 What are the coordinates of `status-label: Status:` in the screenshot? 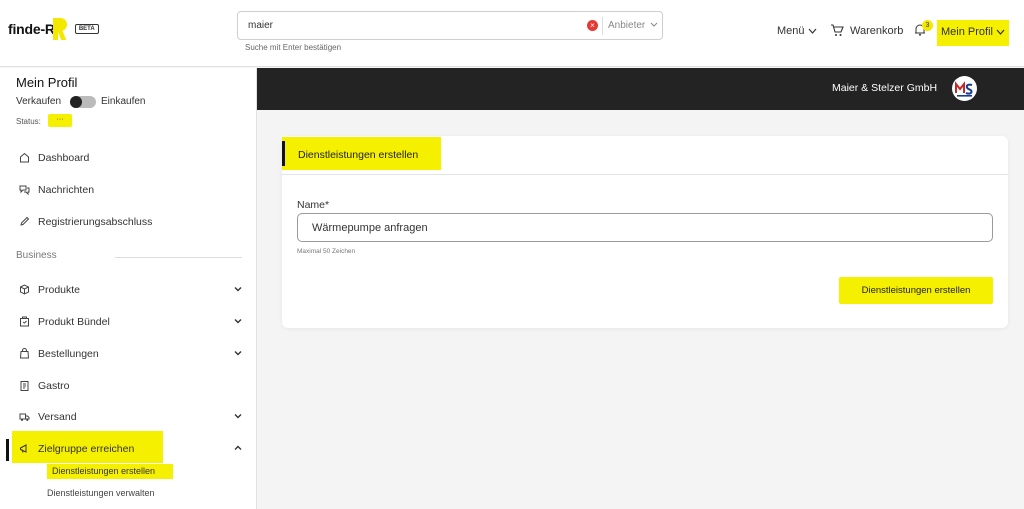 It's located at (28, 121).